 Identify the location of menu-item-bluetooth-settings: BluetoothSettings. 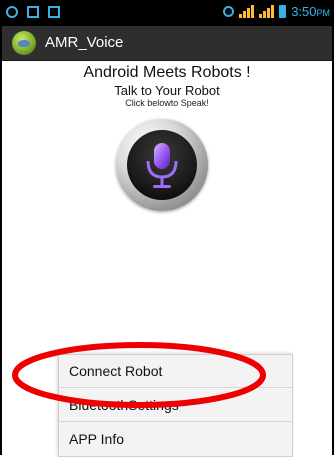
(175, 405).